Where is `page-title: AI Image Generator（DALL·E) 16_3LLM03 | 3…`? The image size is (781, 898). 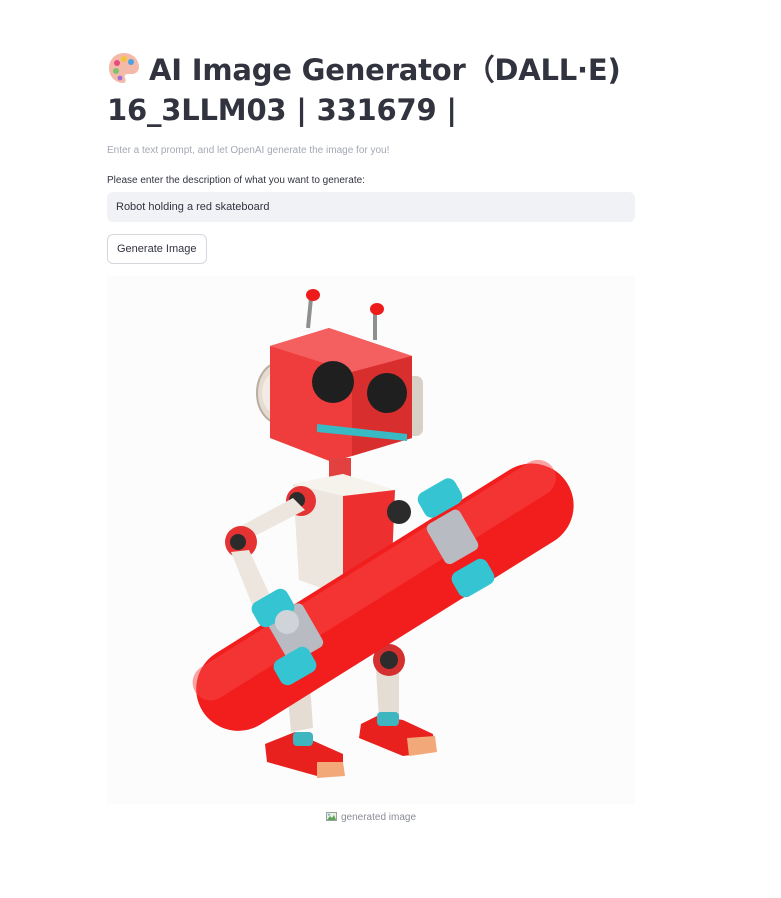 page-title: AI Image Generator（DALL·E) 16_3LLM03 | 3… is located at coordinates (417, 90).